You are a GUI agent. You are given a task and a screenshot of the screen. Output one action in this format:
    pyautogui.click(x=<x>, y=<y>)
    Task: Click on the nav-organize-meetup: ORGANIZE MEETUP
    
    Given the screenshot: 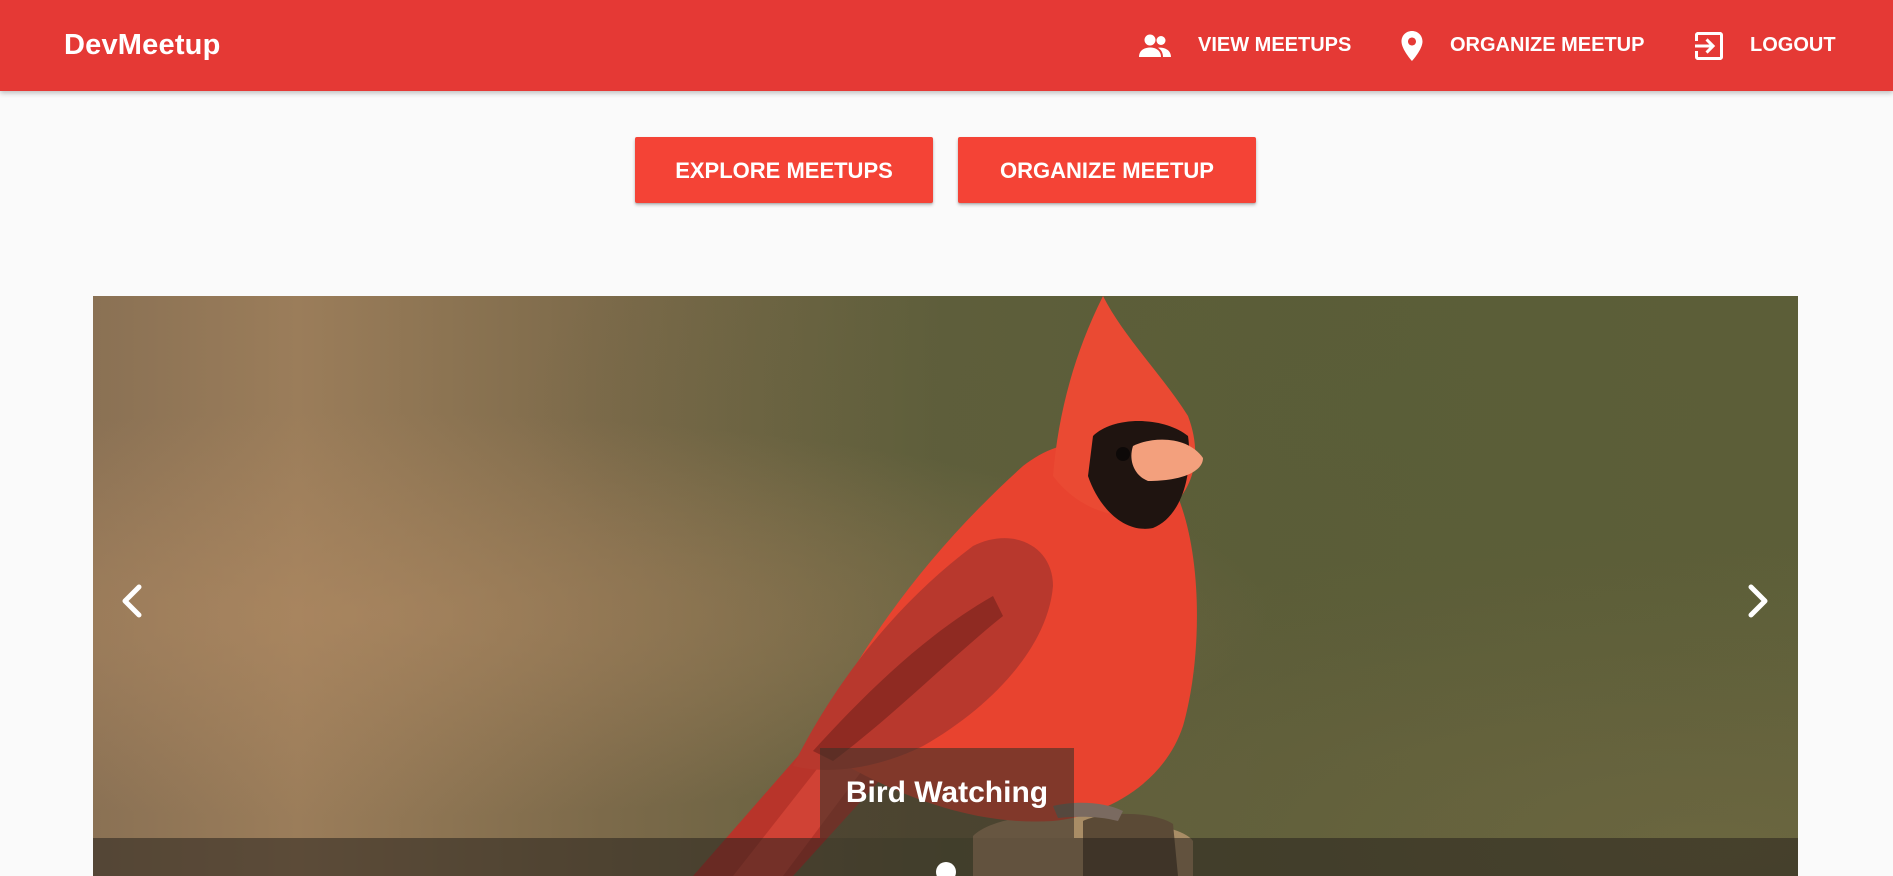 What is the action you would take?
    pyautogui.click(x=1522, y=45)
    